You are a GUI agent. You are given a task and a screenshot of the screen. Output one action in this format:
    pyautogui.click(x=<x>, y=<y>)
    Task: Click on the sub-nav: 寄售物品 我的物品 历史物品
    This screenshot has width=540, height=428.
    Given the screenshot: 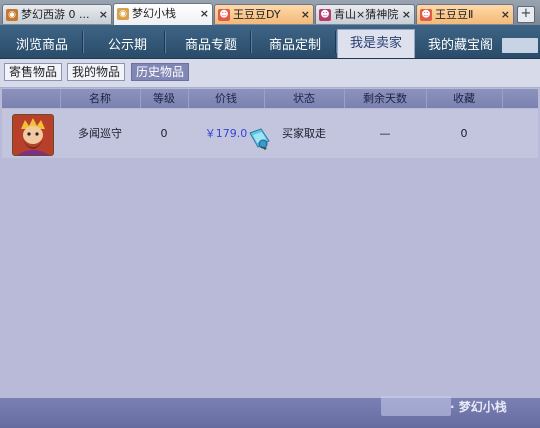 What is the action you would take?
    pyautogui.click(x=270, y=73)
    